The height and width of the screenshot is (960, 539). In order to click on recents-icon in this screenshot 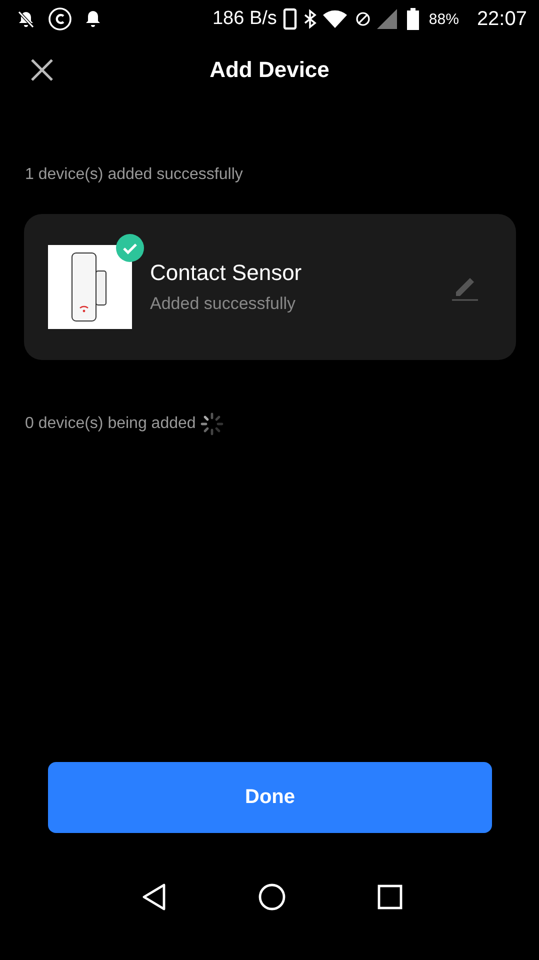, I will do `click(390, 897)`.